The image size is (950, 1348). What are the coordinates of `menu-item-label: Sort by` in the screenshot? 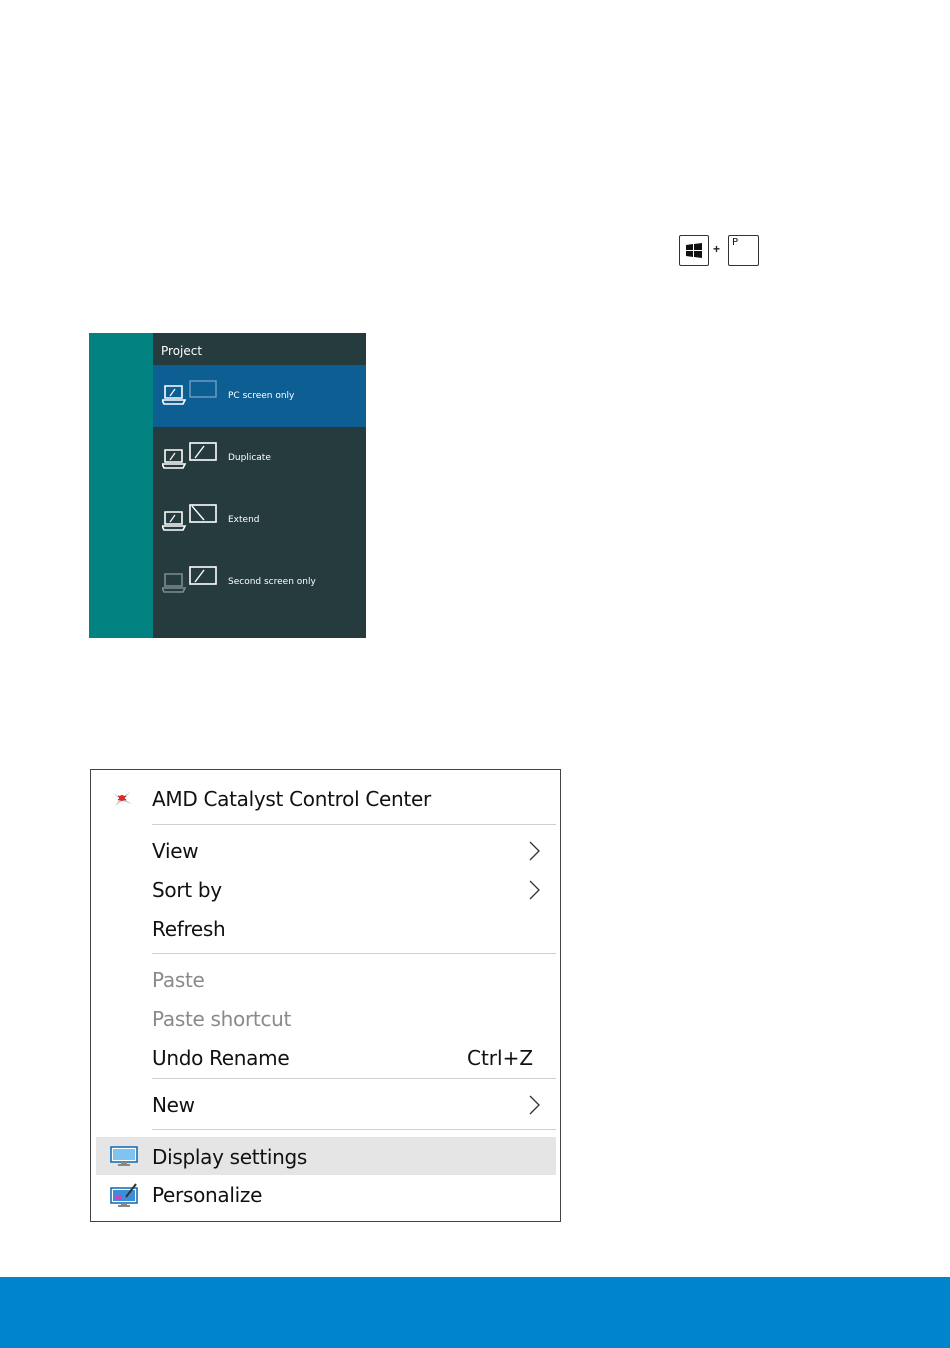 It's located at (187, 890).